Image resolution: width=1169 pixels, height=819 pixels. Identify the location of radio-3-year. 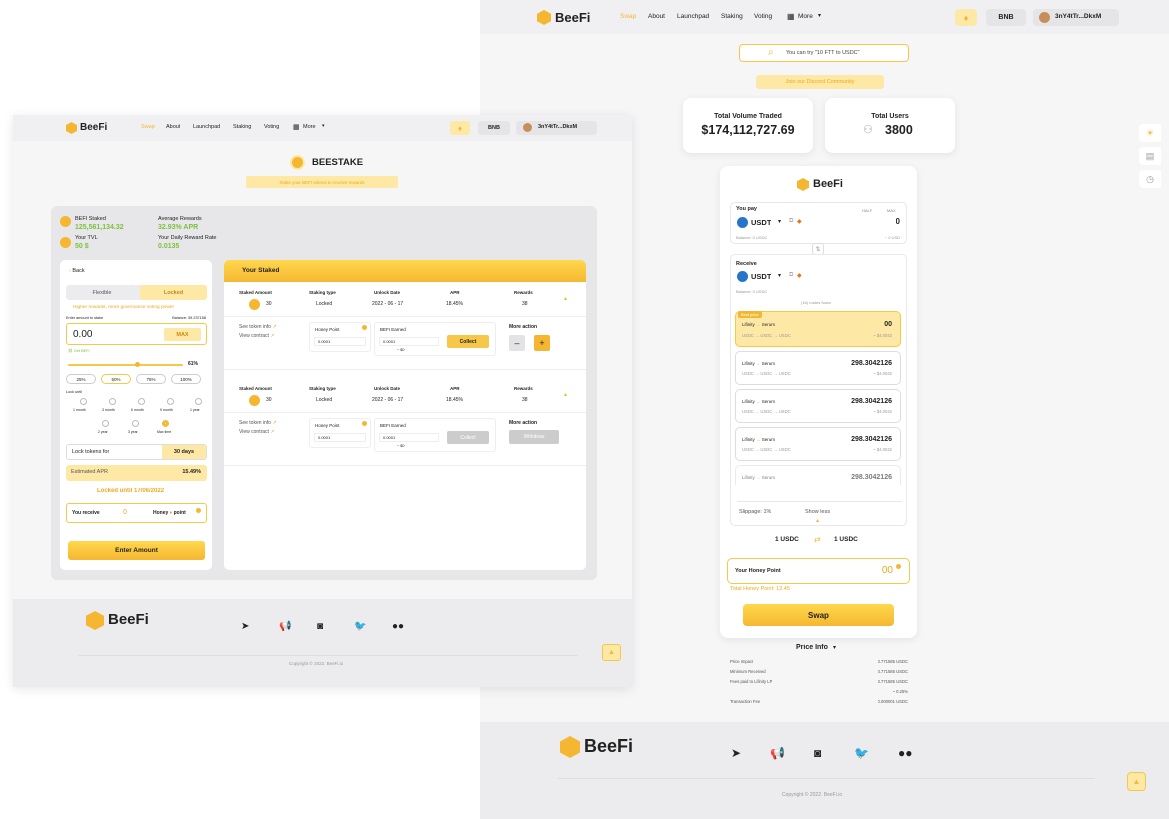
(135, 423).